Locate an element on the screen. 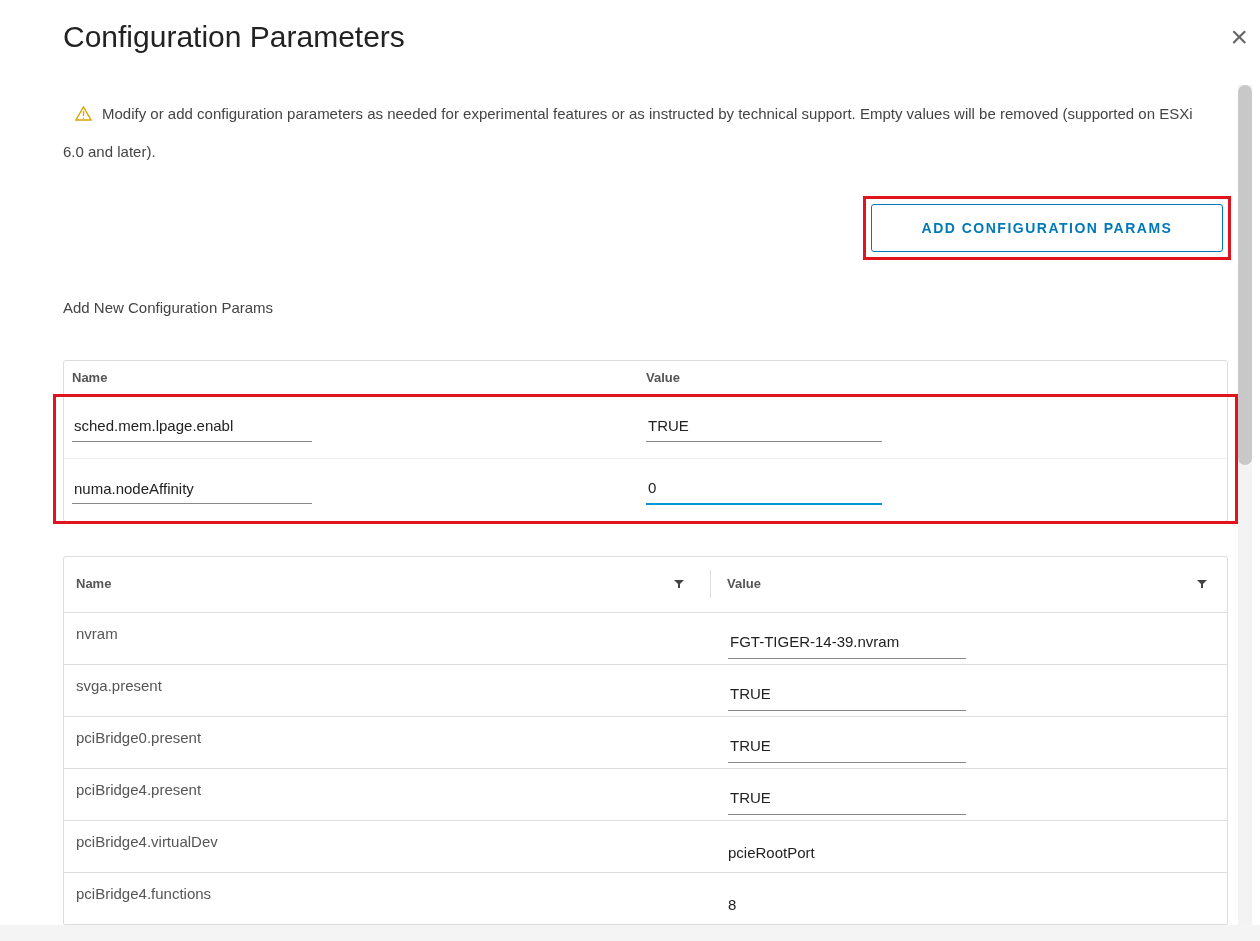  value-field: FGT-TIGER-14-39.nvram is located at coordinates (847, 643).